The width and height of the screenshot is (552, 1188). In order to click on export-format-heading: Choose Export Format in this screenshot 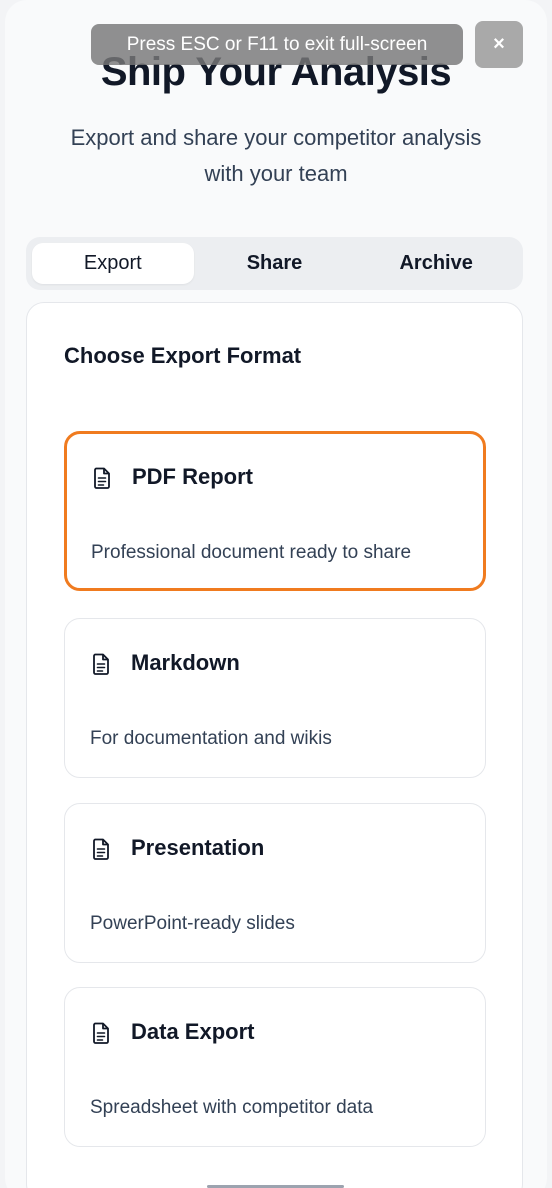, I will do `click(183, 355)`.